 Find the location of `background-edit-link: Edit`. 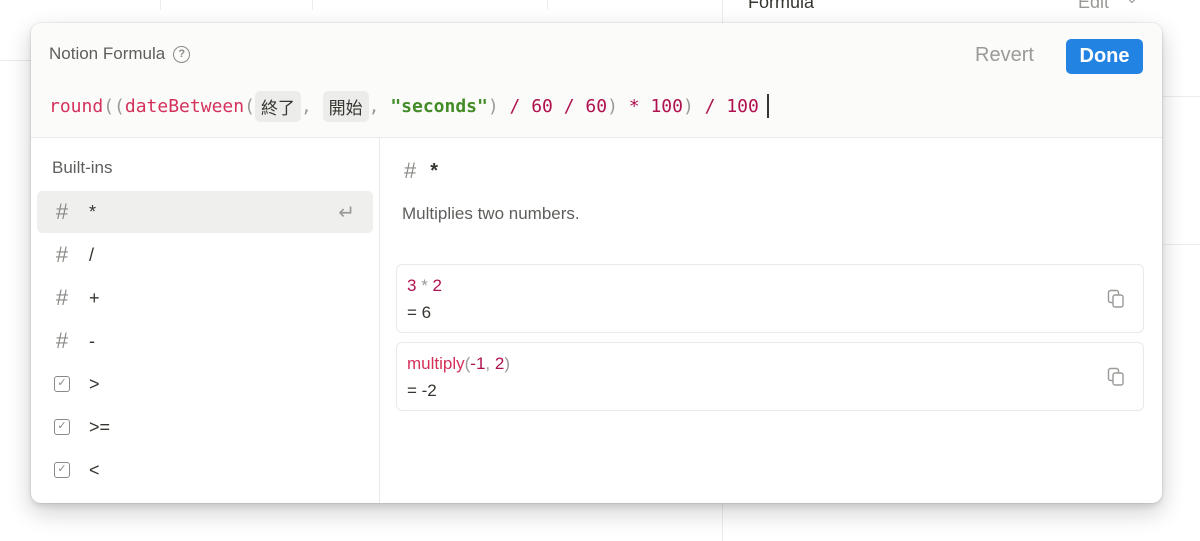

background-edit-link: Edit is located at coordinates (1093, 6).